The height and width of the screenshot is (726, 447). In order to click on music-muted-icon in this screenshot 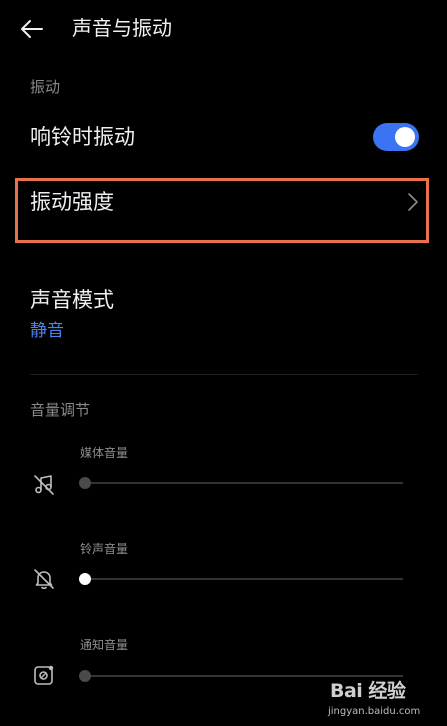, I will do `click(44, 485)`.